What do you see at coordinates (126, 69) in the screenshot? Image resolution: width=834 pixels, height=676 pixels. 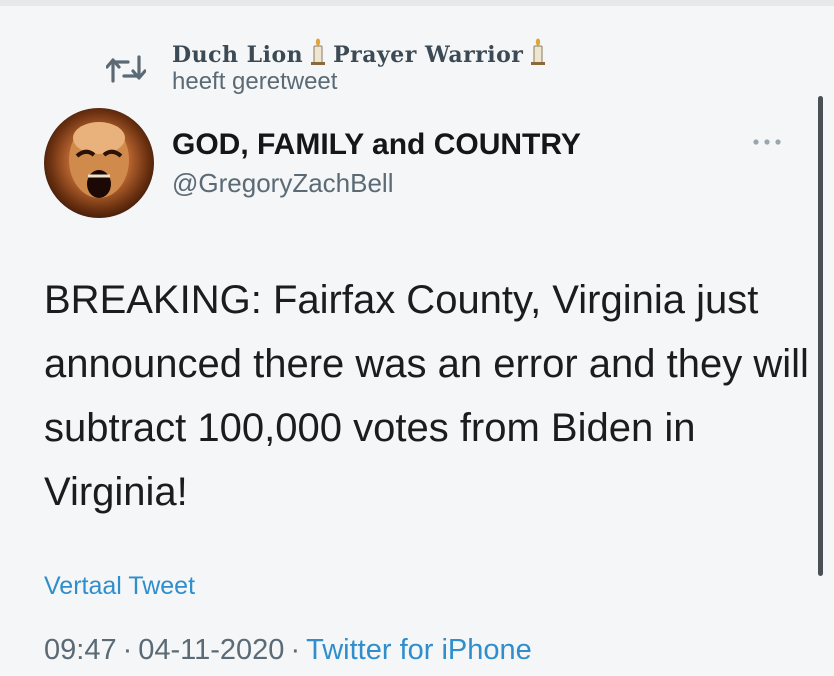 I see `retweet-icon` at bounding box center [126, 69].